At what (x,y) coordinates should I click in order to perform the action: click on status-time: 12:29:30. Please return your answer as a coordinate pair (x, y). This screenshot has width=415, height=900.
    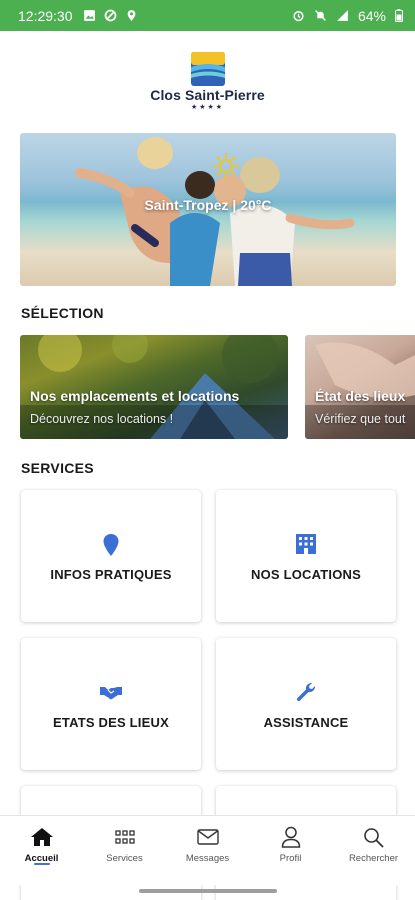
    Looking at the image, I should click on (45, 15).